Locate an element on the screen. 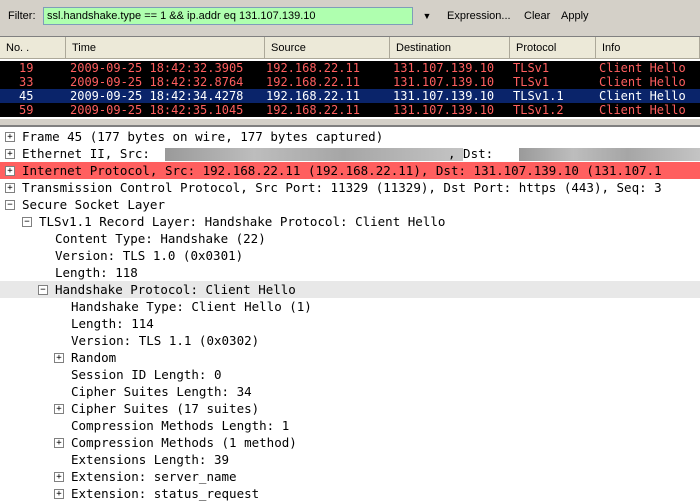  tree-item-label: Version: TLS 1.1 (0x0302) is located at coordinates (165, 340).